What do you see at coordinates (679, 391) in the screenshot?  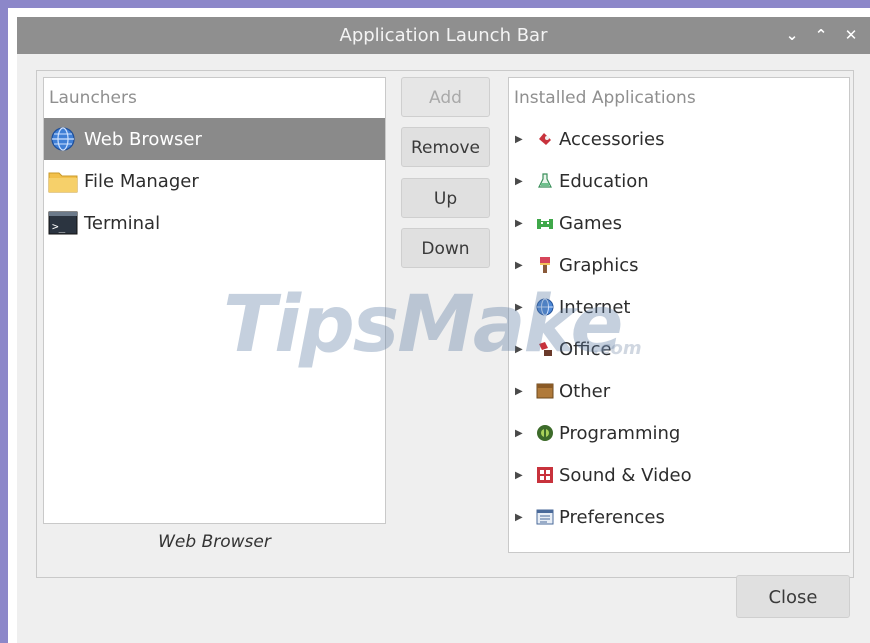 I see `category-other: ▶ Other` at bounding box center [679, 391].